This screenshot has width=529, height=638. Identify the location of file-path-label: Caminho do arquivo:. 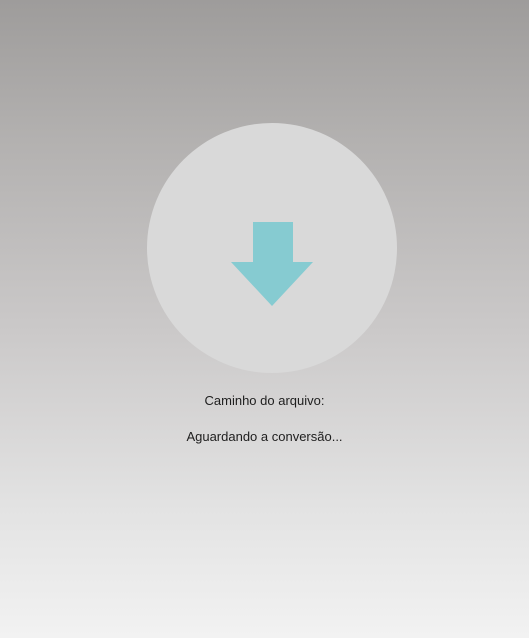
(264, 400).